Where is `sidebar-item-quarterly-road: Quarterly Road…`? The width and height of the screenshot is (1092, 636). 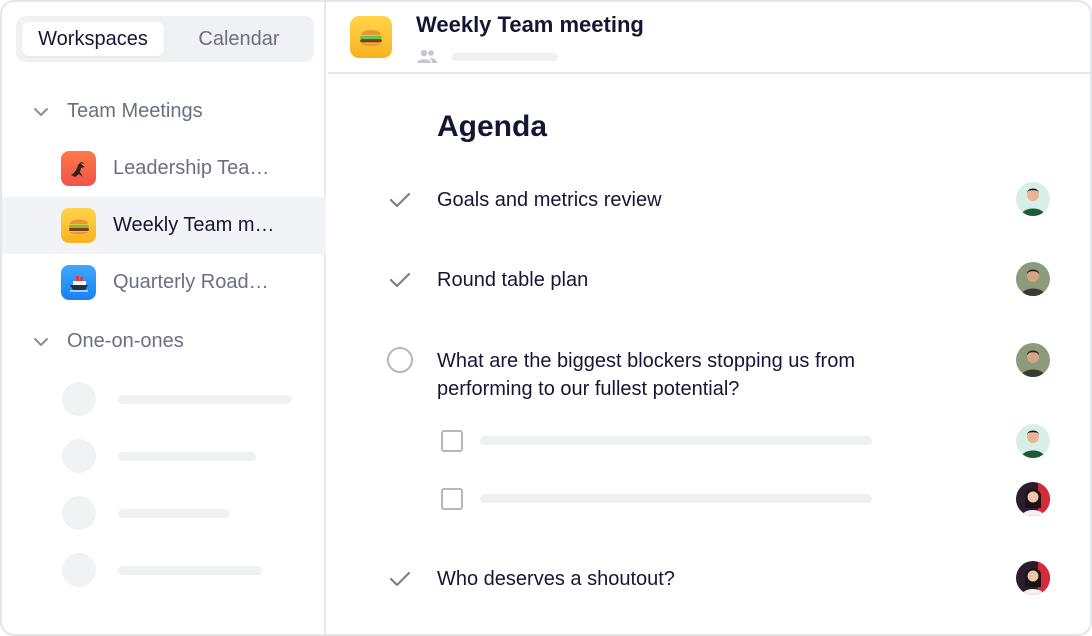 sidebar-item-quarterly-road: Quarterly Road… is located at coordinates (164, 282).